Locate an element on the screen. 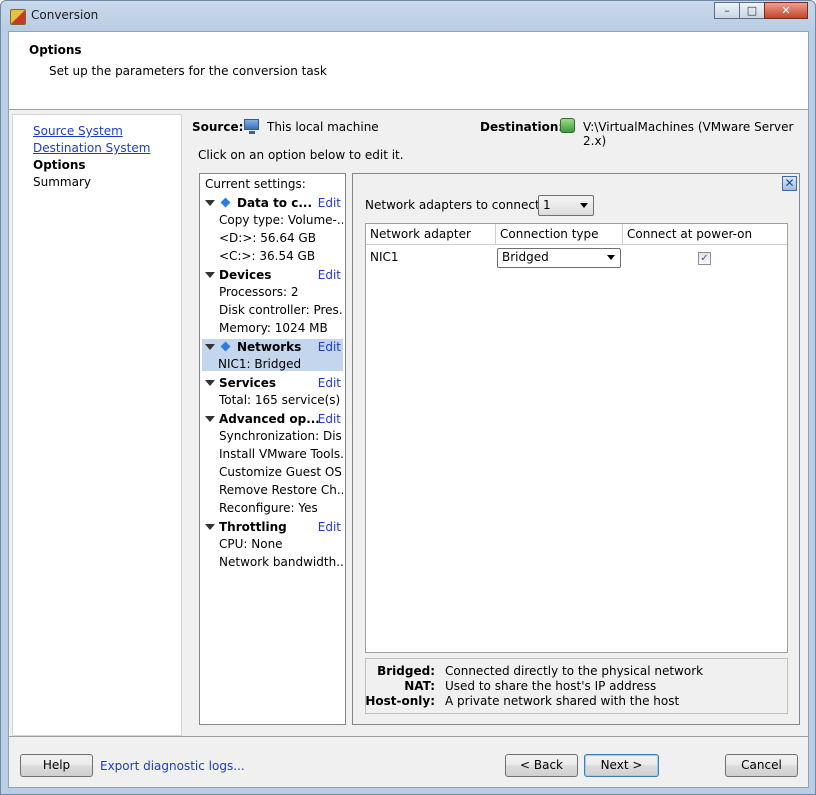  adapters-label: Network adapters to connect is located at coordinates (452, 205).